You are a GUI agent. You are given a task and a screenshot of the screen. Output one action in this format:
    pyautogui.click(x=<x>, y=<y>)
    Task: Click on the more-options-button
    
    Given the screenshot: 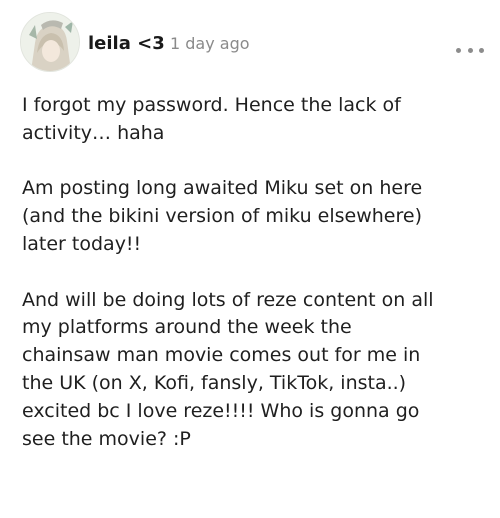 What is the action you would take?
    pyautogui.click(x=470, y=50)
    